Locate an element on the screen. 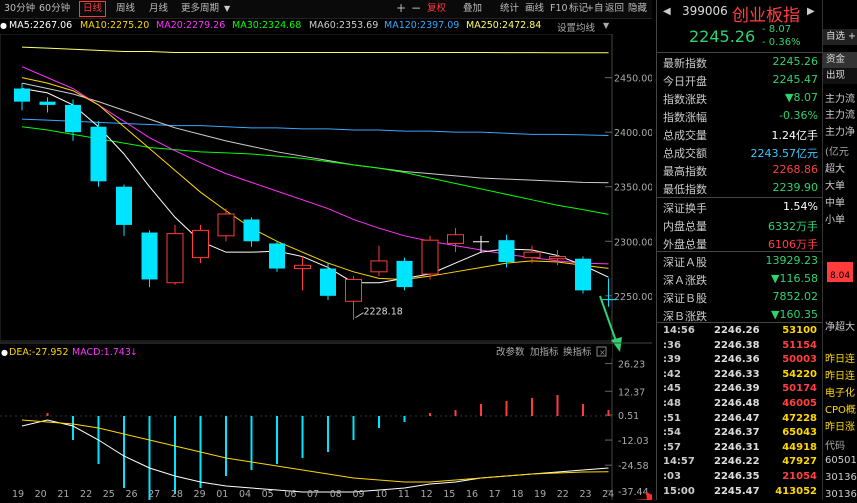 The image size is (857, 503). tick-time: 14:57 is located at coordinates (679, 462).